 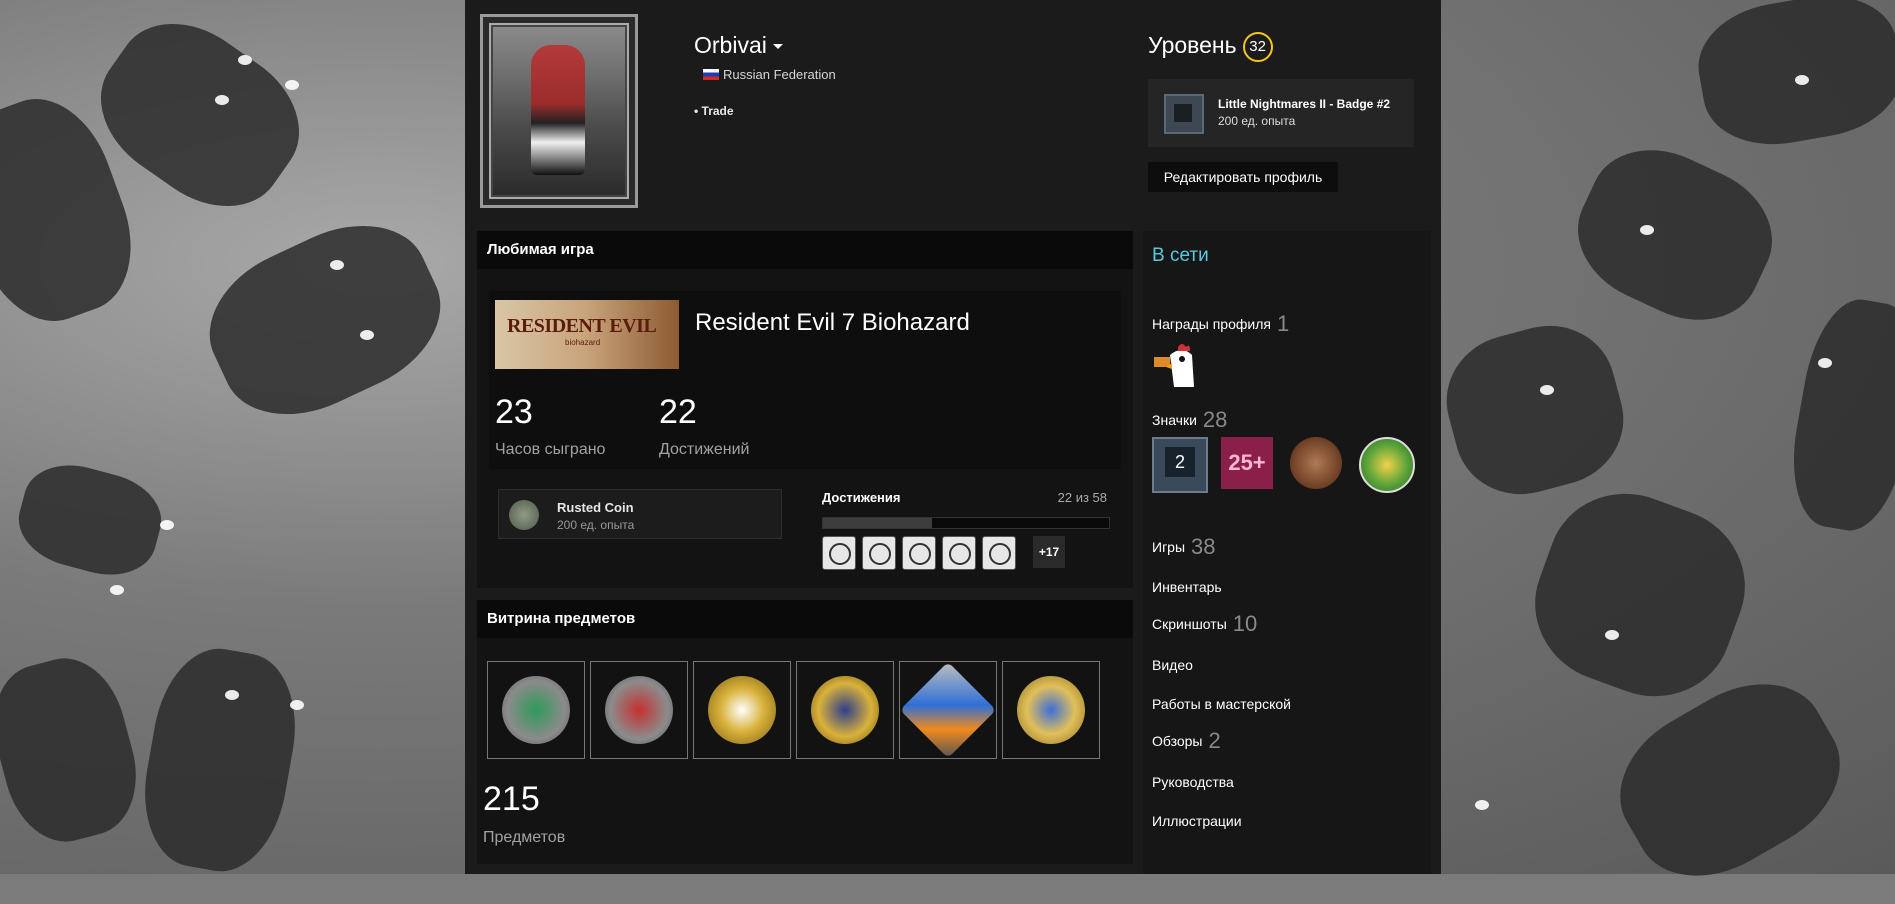 I want to click on achievements-title: Достижения, so click(x=861, y=497).